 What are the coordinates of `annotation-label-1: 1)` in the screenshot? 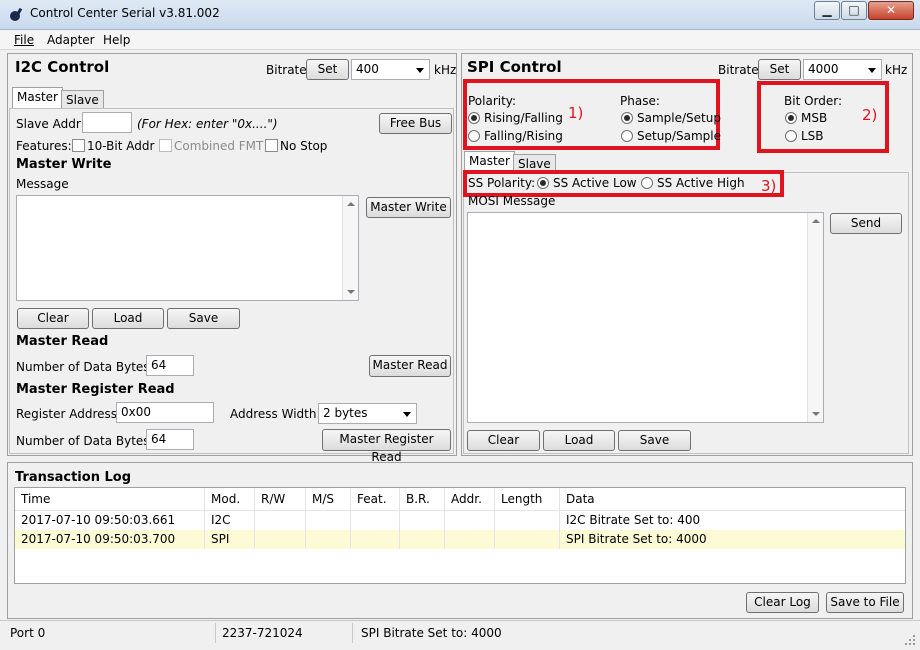 It's located at (576, 113).